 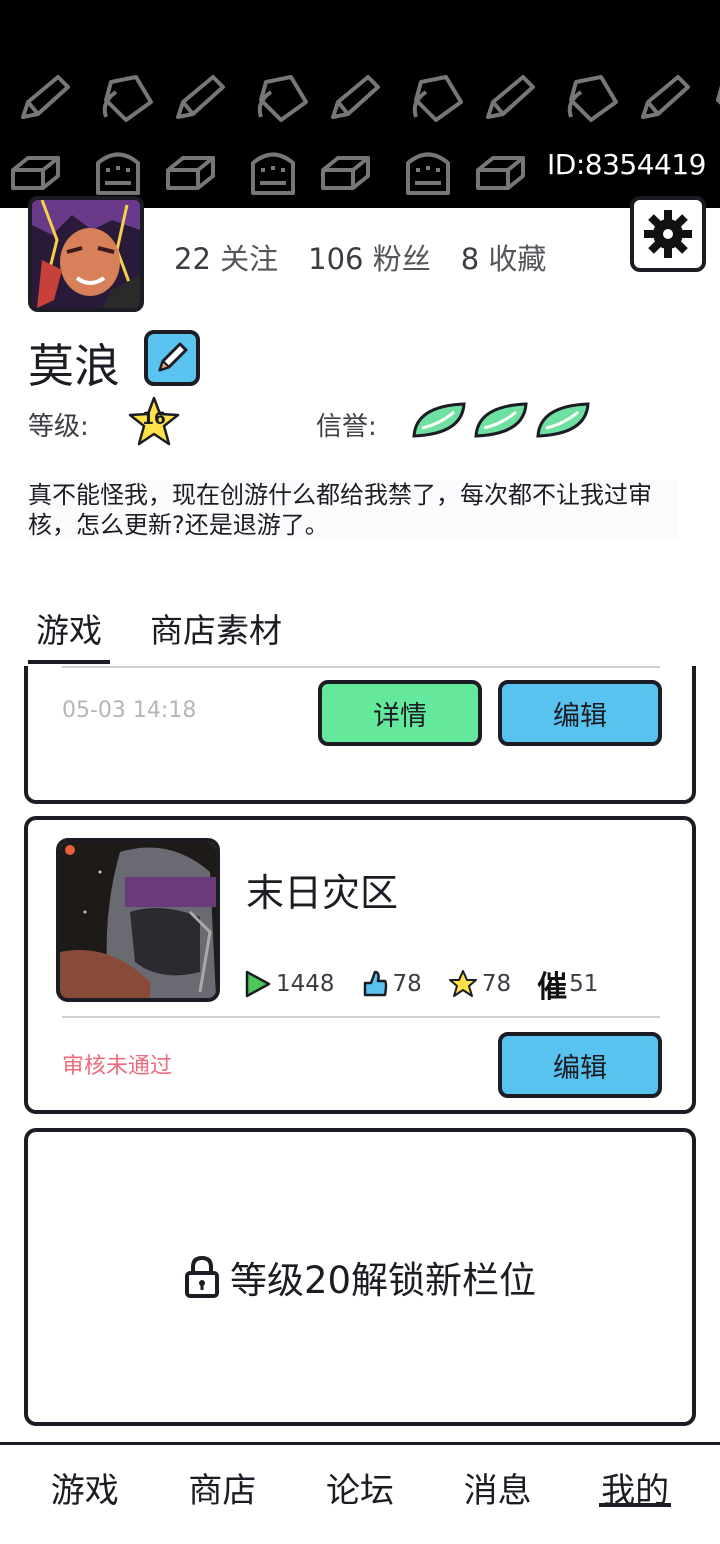 What do you see at coordinates (129, 710) in the screenshot?
I see `updated-time: 05-03 14:18` at bounding box center [129, 710].